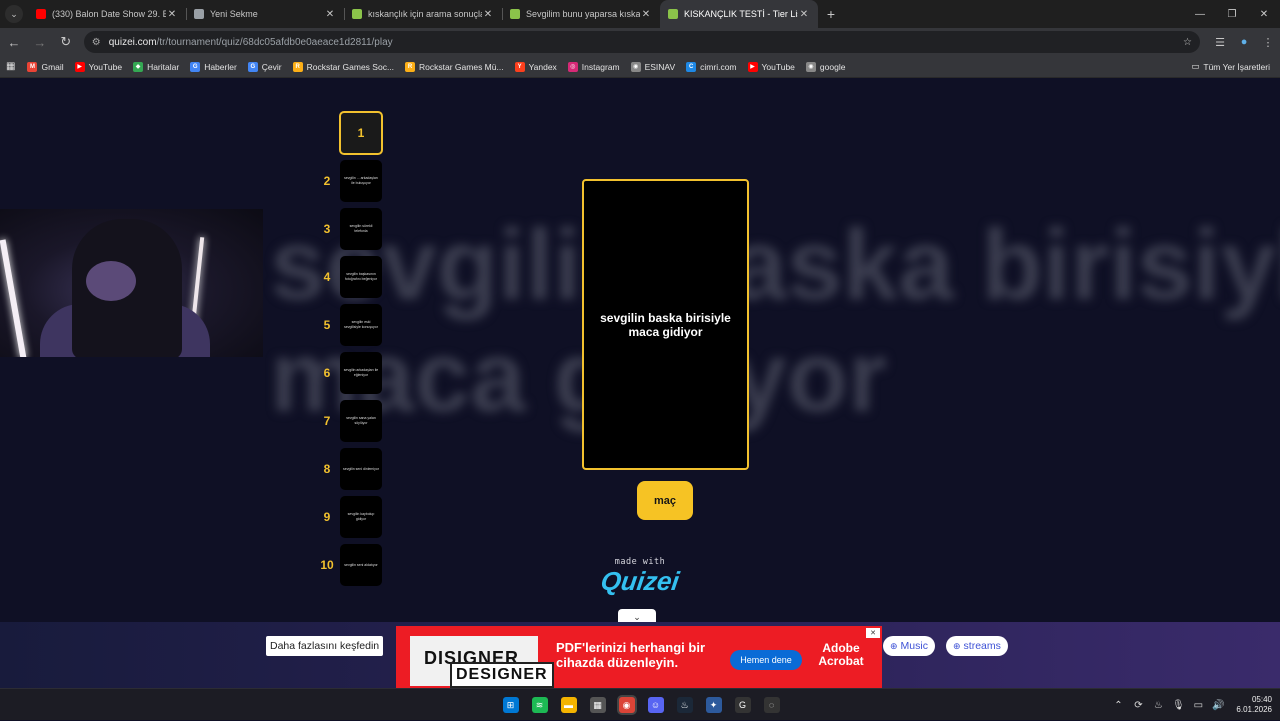 The image size is (1280, 721). Describe the element at coordinates (581, 14) in the screenshot. I see `browser-tab: Sevgilim bunu yaparsa kıskanç ✕` at that location.